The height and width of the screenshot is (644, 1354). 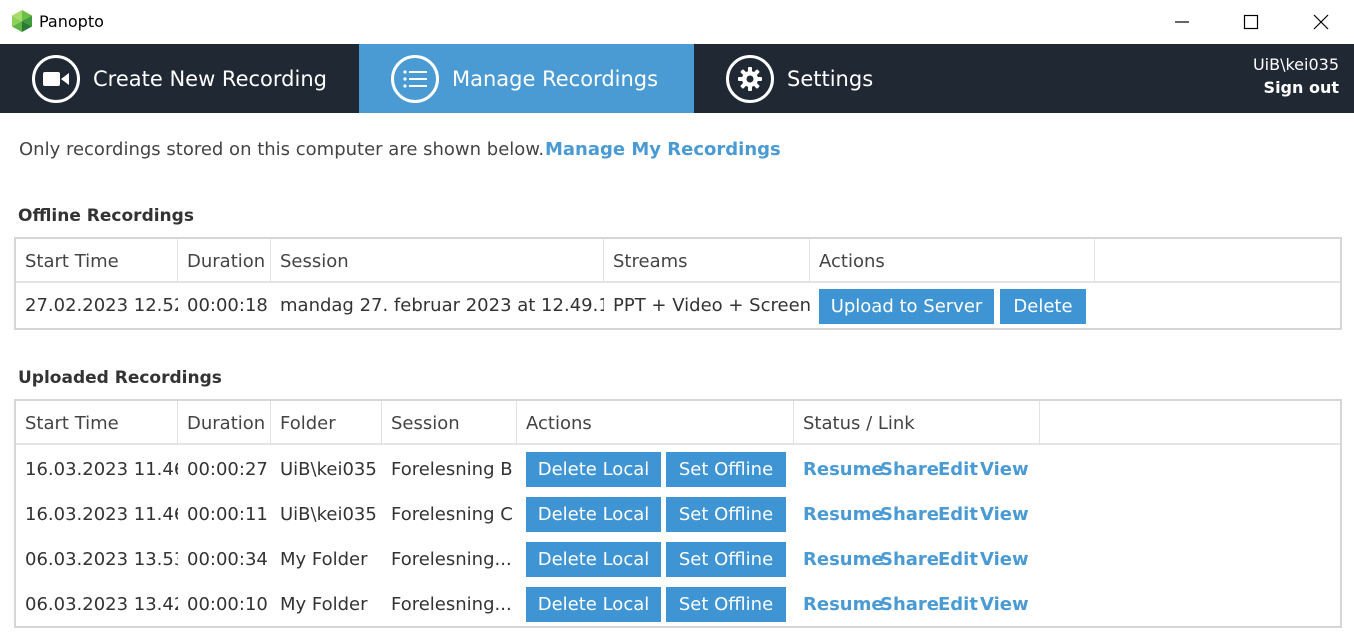 What do you see at coordinates (917, 423) in the screenshot?
I see `column-header-status-link: Status / Link` at bounding box center [917, 423].